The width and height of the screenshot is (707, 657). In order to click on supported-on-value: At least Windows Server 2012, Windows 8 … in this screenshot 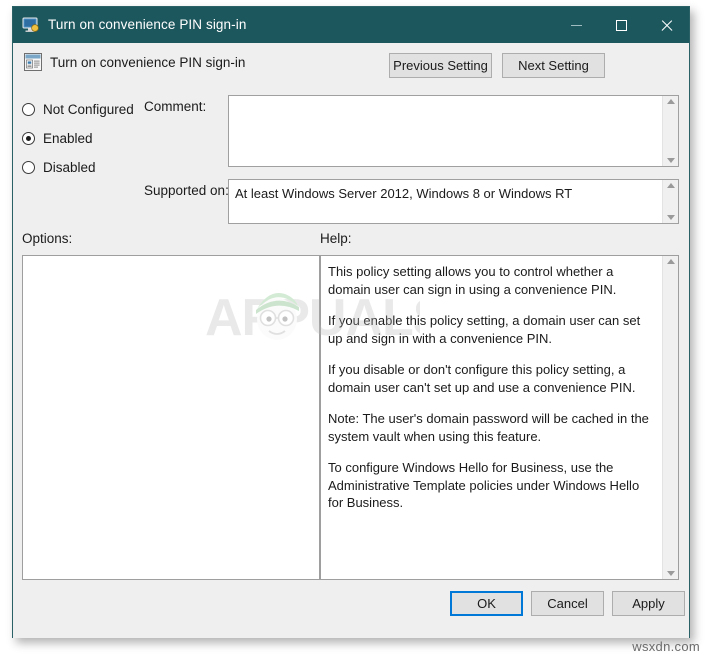, I will do `click(404, 193)`.